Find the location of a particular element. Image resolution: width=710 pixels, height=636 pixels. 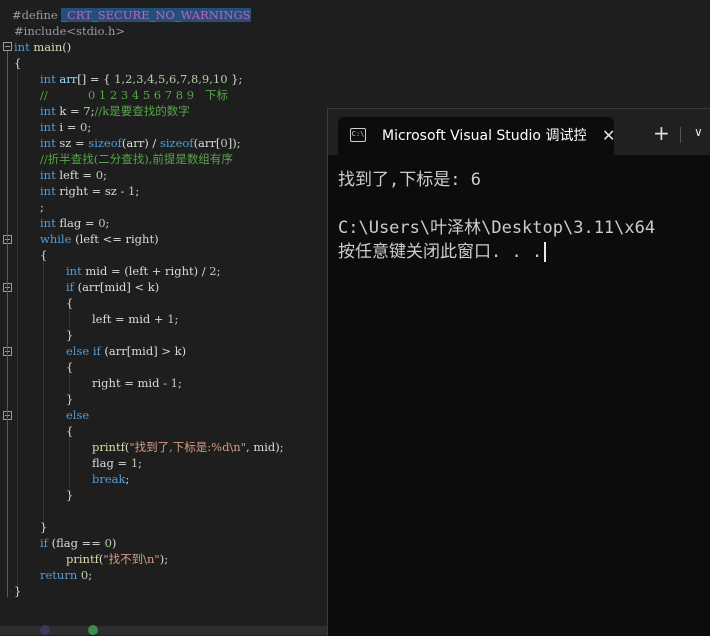

code-line-33: if (flag == 0) is located at coordinates (78, 543).